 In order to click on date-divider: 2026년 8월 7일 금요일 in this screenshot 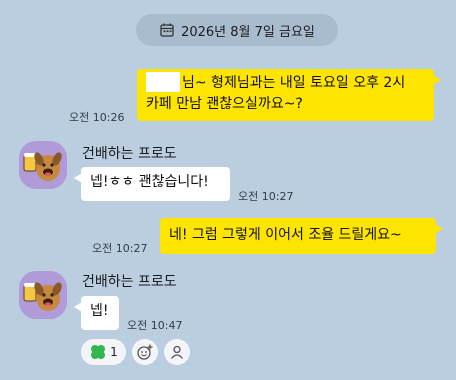, I will do `click(237, 30)`.